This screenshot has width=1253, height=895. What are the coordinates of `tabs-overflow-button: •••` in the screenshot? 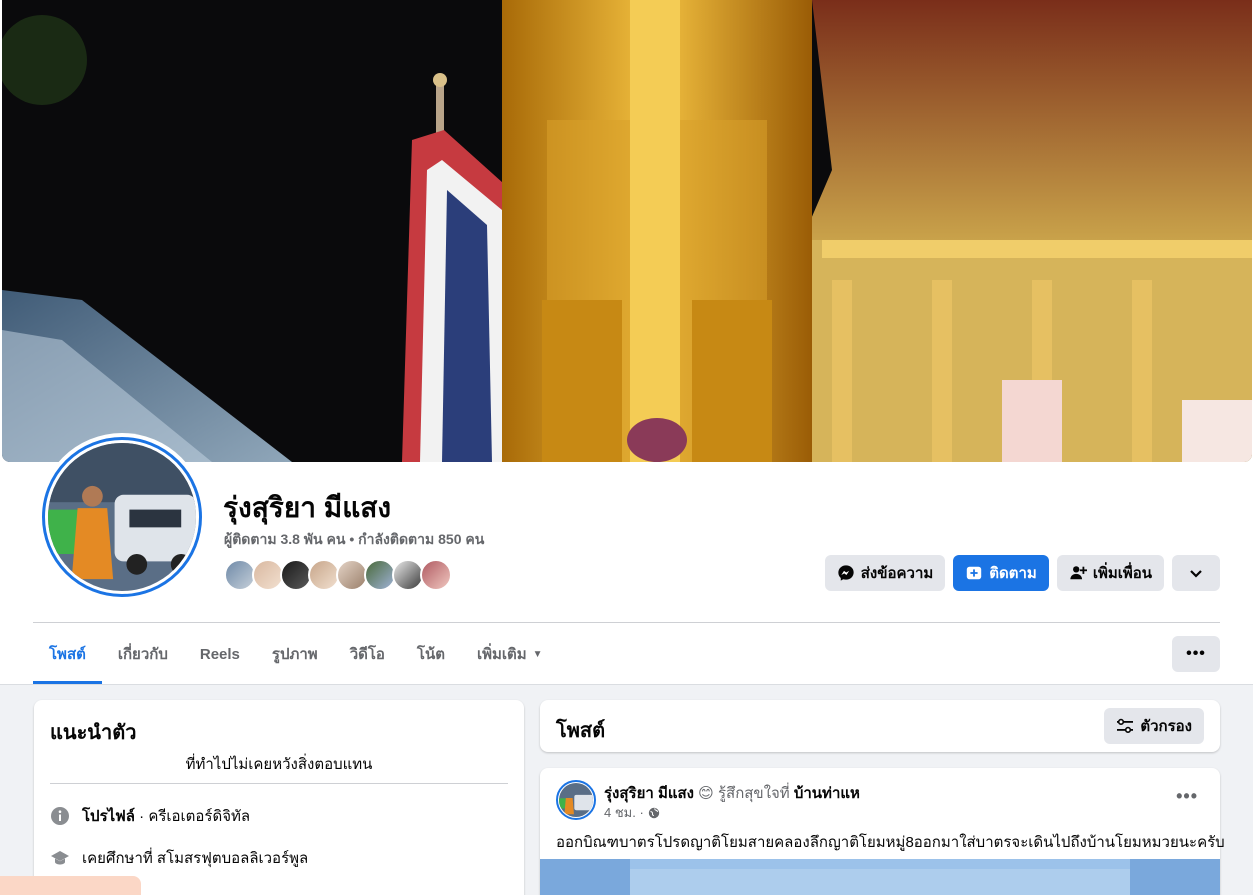 It's located at (1196, 654).